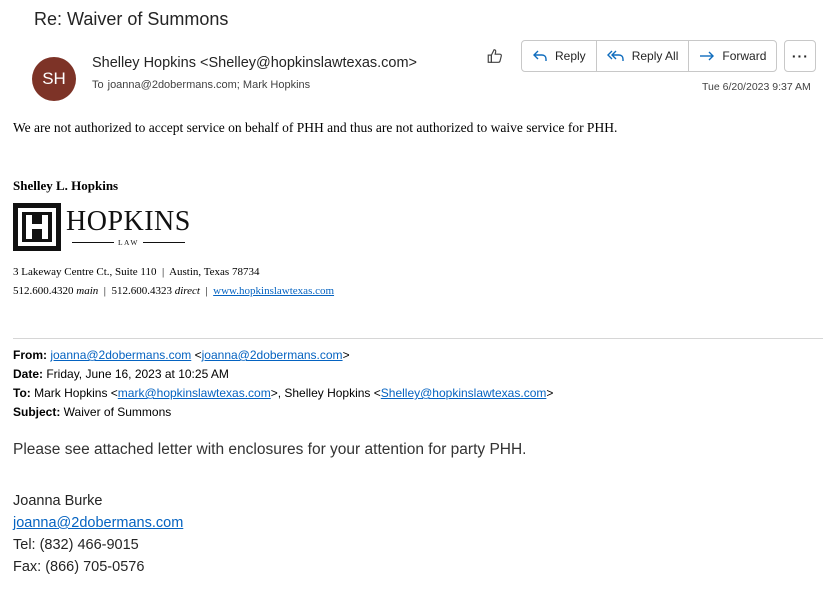  Describe the element at coordinates (66, 185) in the screenshot. I see `signature-name: Shelley L. Hopkins` at that location.